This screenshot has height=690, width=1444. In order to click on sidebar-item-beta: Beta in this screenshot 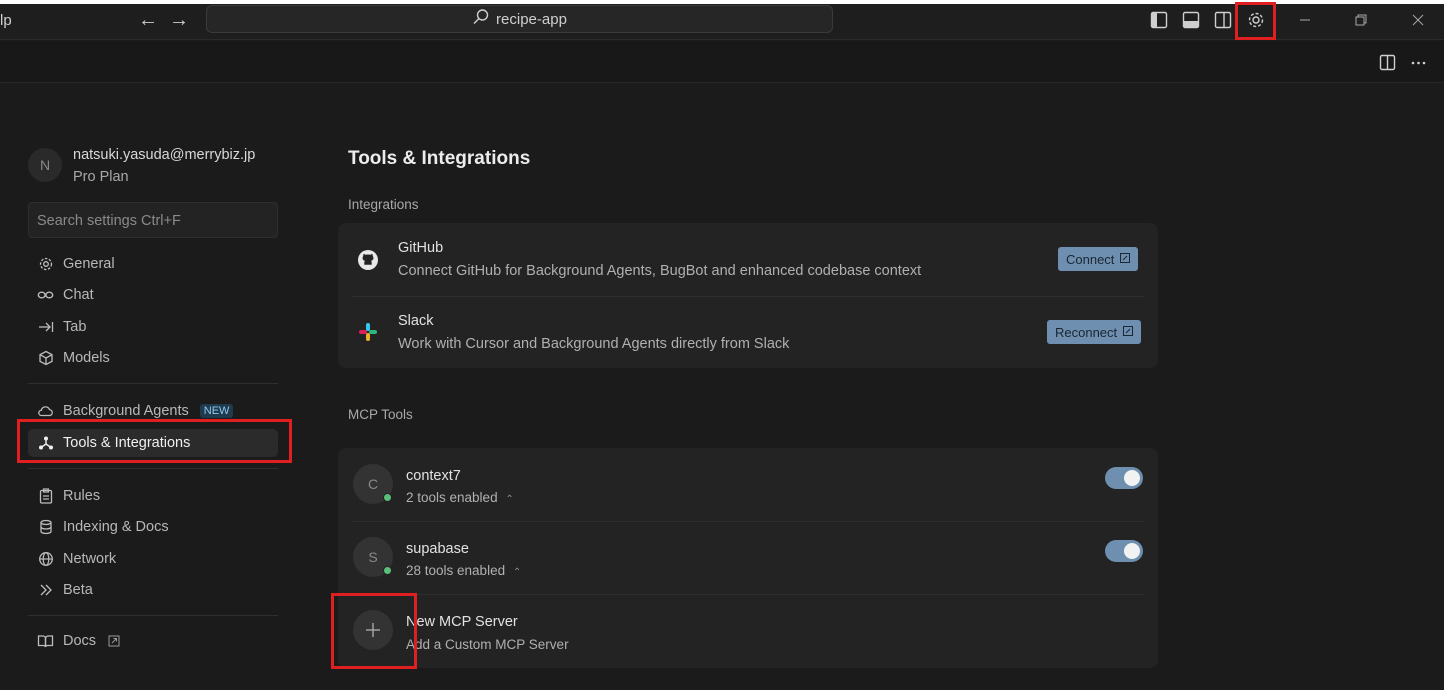, I will do `click(153, 590)`.